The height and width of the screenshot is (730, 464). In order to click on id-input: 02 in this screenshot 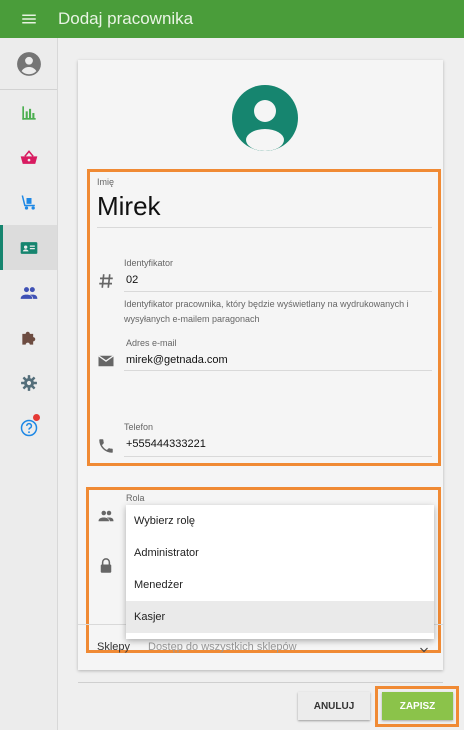, I will do `click(132, 280)`.